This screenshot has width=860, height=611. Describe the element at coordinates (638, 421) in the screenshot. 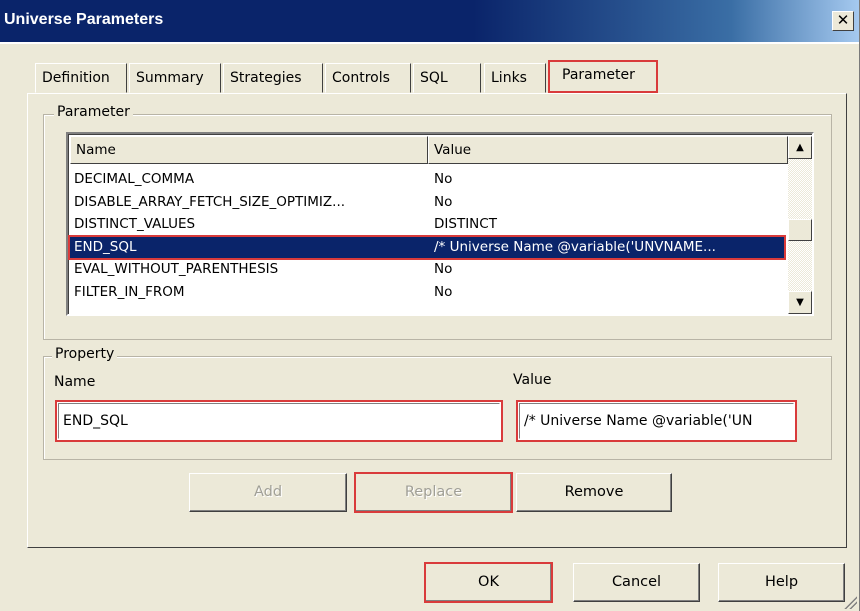

I see `property-value-value: /* Universe Name @variable('UN` at that location.